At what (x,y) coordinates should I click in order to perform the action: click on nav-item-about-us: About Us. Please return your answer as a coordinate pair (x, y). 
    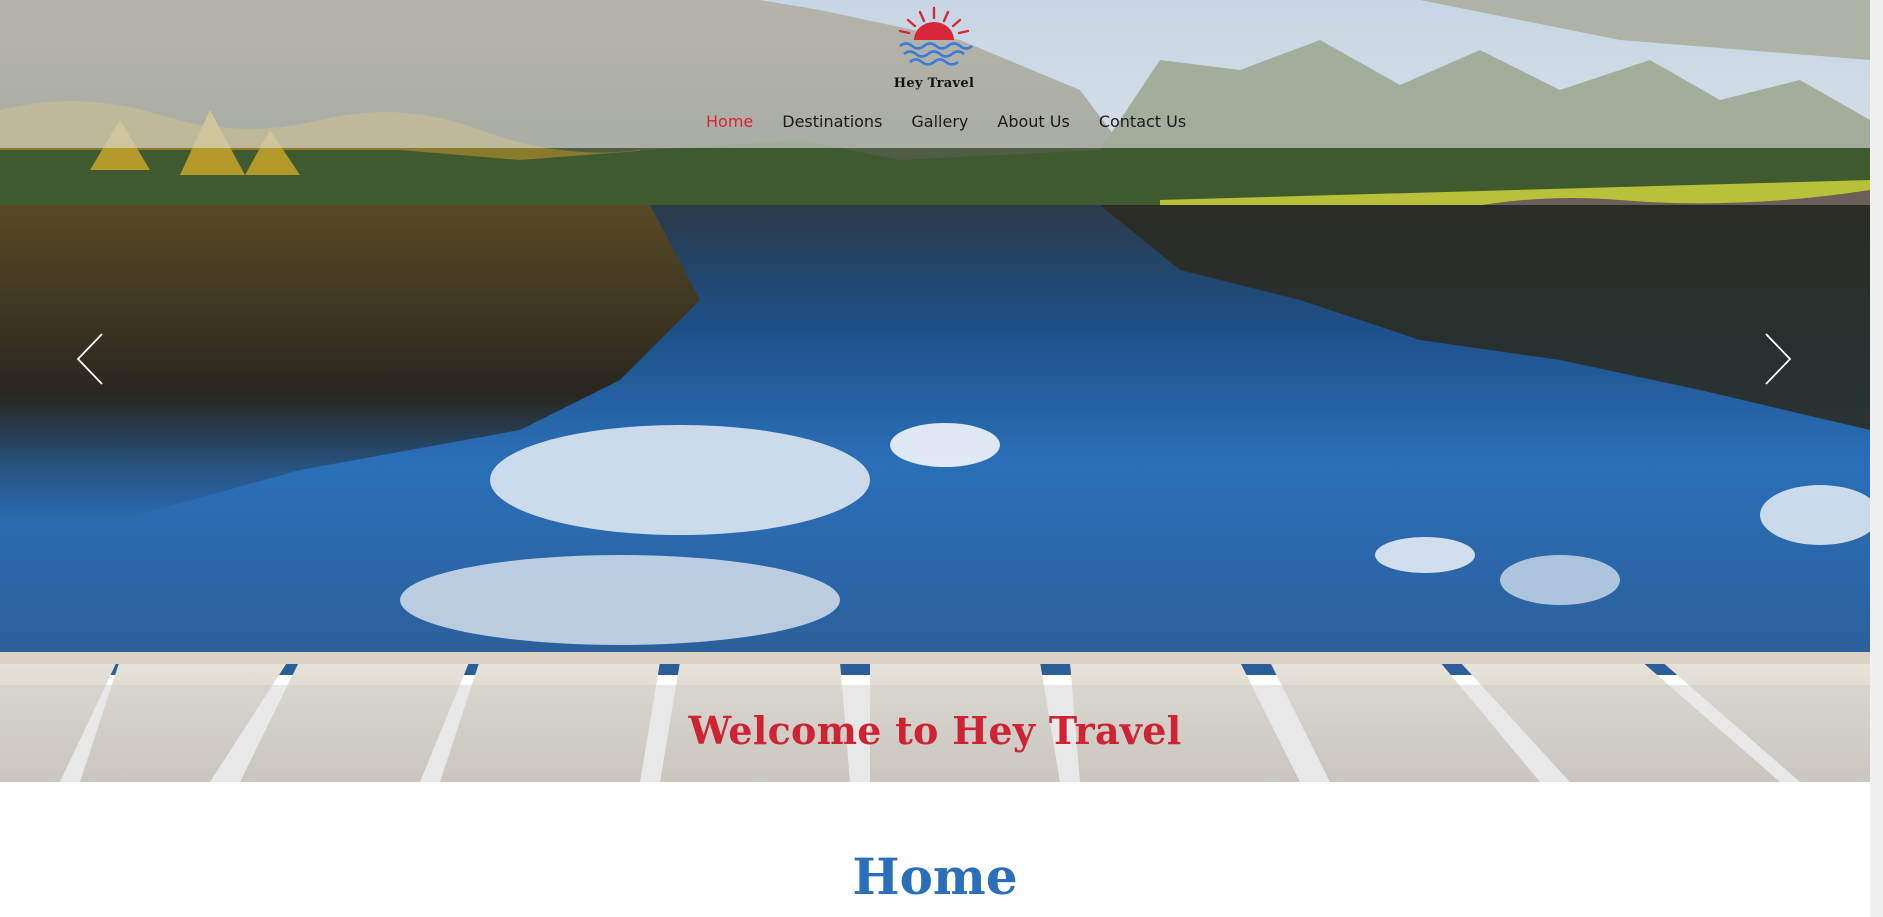
    Looking at the image, I should click on (1033, 121).